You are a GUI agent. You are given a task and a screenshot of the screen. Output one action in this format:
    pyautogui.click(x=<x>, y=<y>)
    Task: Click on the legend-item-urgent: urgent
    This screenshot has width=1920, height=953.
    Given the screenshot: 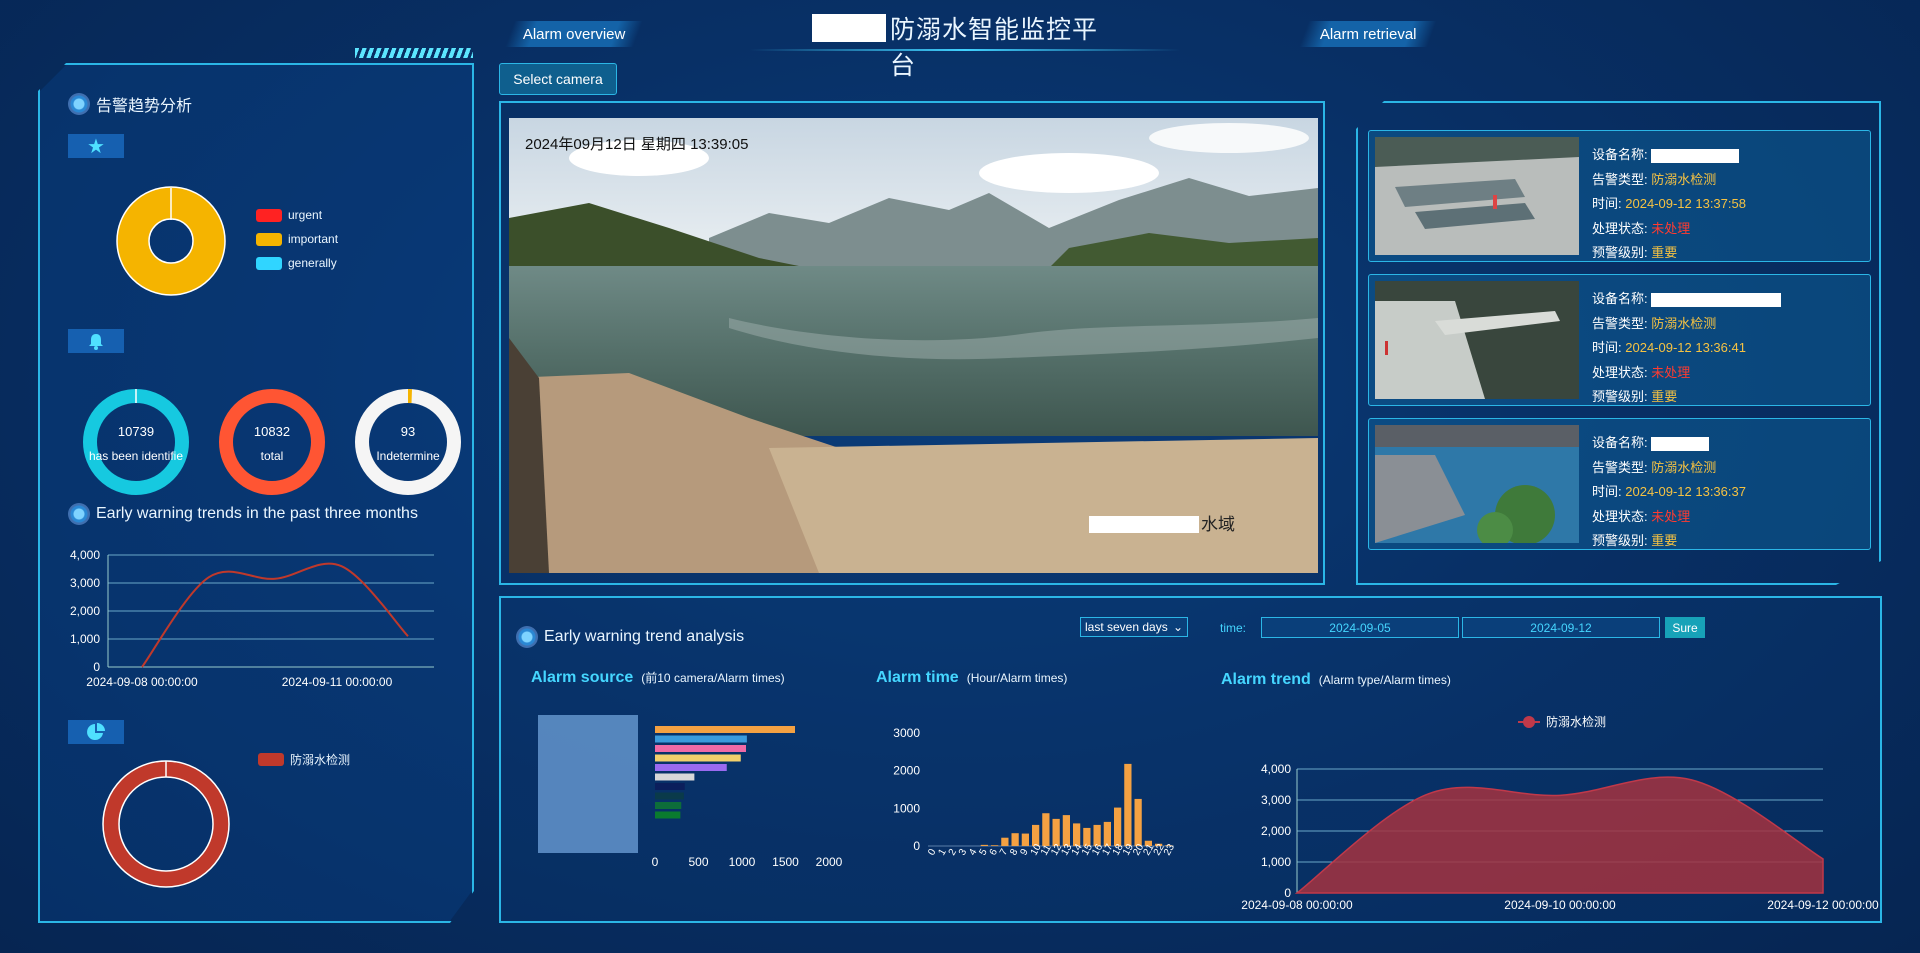 What is the action you would take?
    pyautogui.click(x=297, y=215)
    